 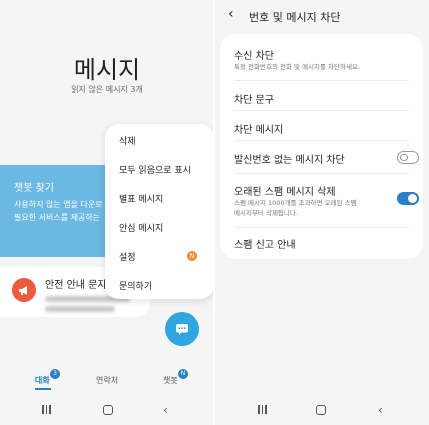 What do you see at coordinates (42, 380) in the screenshot?
I see `tab-conversations: 대화` at bounding box center [42, 380].